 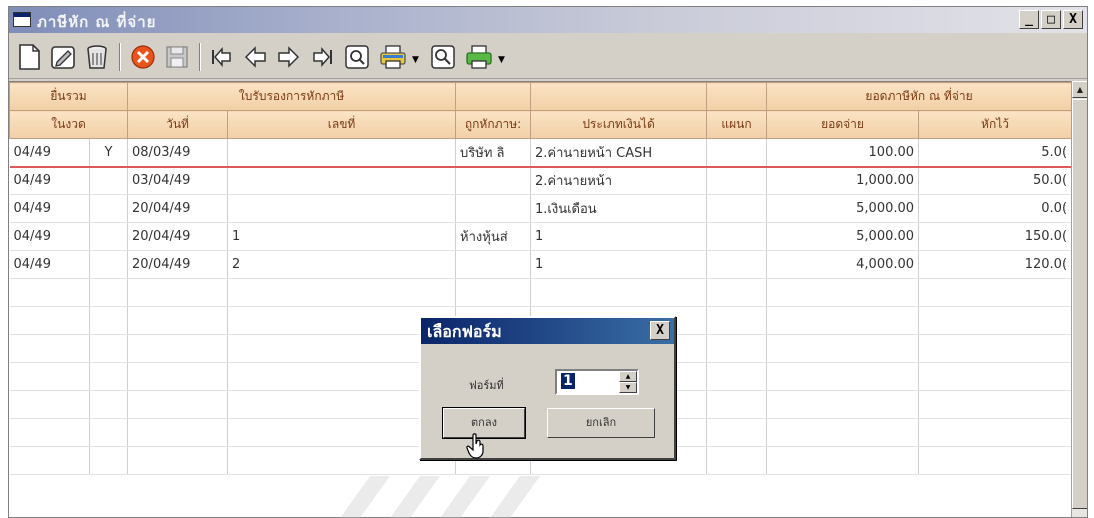 What do you see at coordinates (69, 96) in the screenshot?
I see `header-filing: ยื่นรวม` at bounding box center [69, 96].